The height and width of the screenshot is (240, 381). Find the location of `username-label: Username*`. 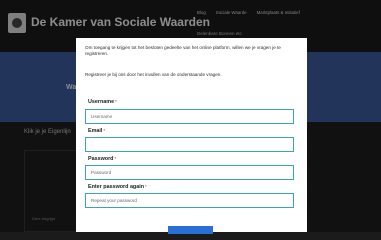

username-label: Username* is located at coordinates (102, 102).